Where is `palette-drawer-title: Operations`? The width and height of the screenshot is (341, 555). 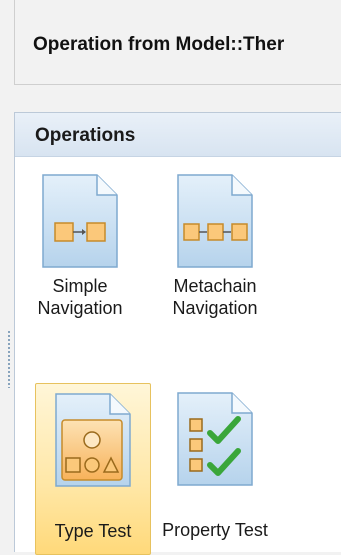
palette-drawer-title: Operations is located at coordinates (85, 135).